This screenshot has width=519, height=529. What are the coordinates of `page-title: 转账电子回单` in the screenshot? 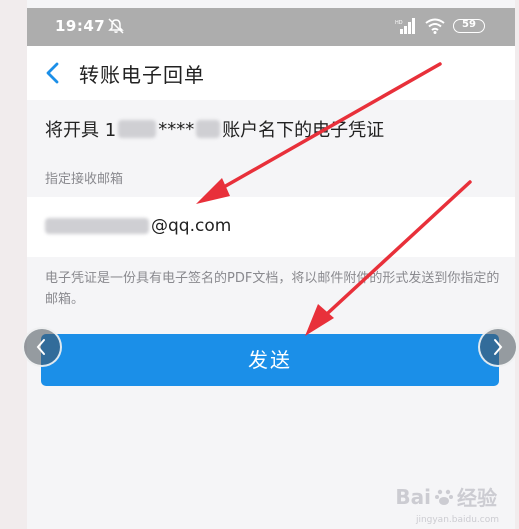 It's located at (142, 75).